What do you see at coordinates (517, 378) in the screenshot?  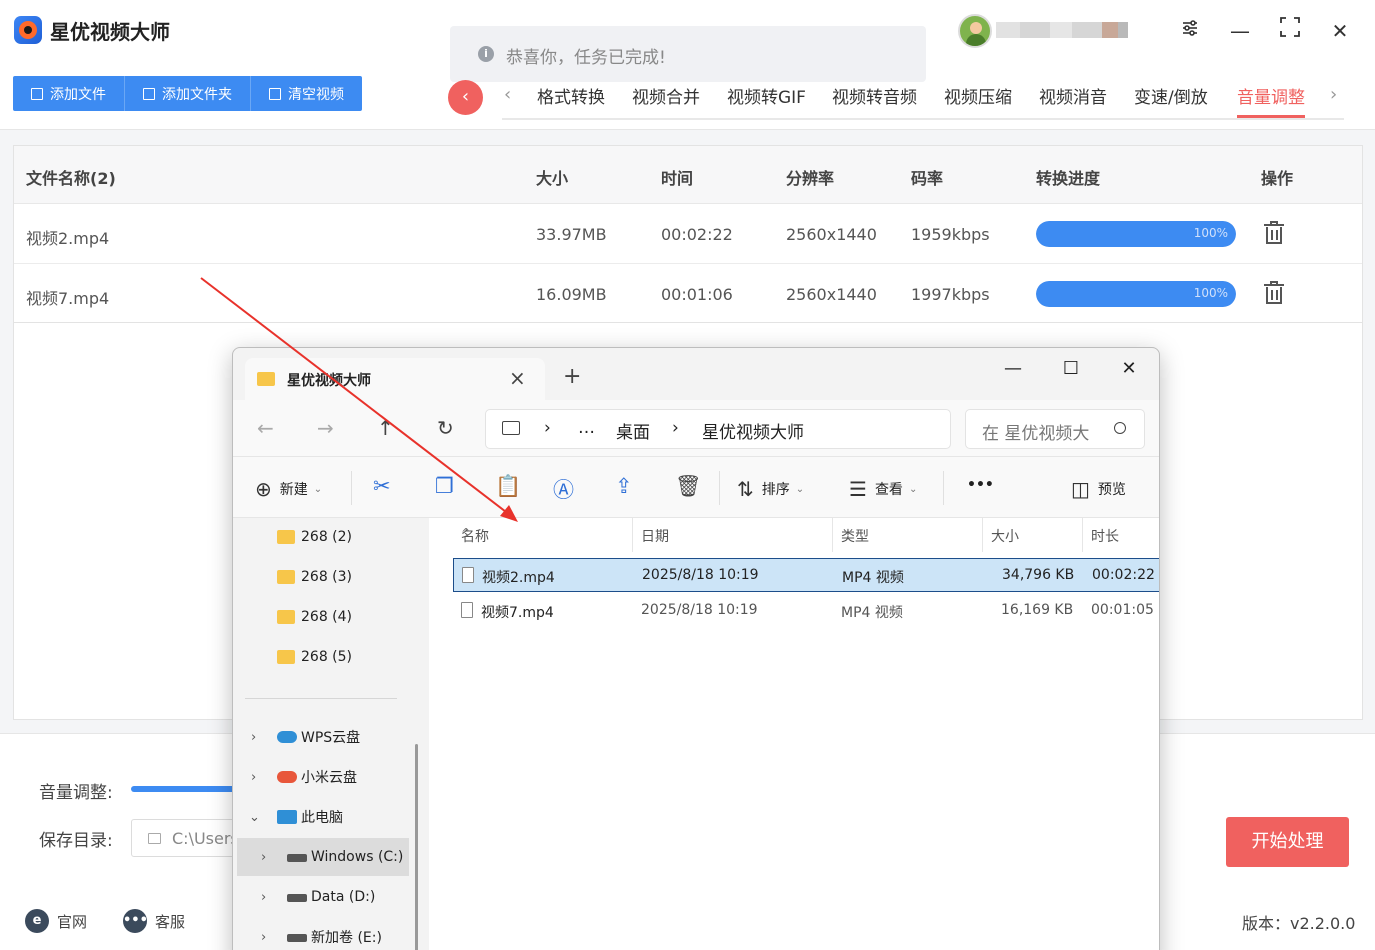 I see `close-tab-icon: ×` at bounding box center [517, 378].